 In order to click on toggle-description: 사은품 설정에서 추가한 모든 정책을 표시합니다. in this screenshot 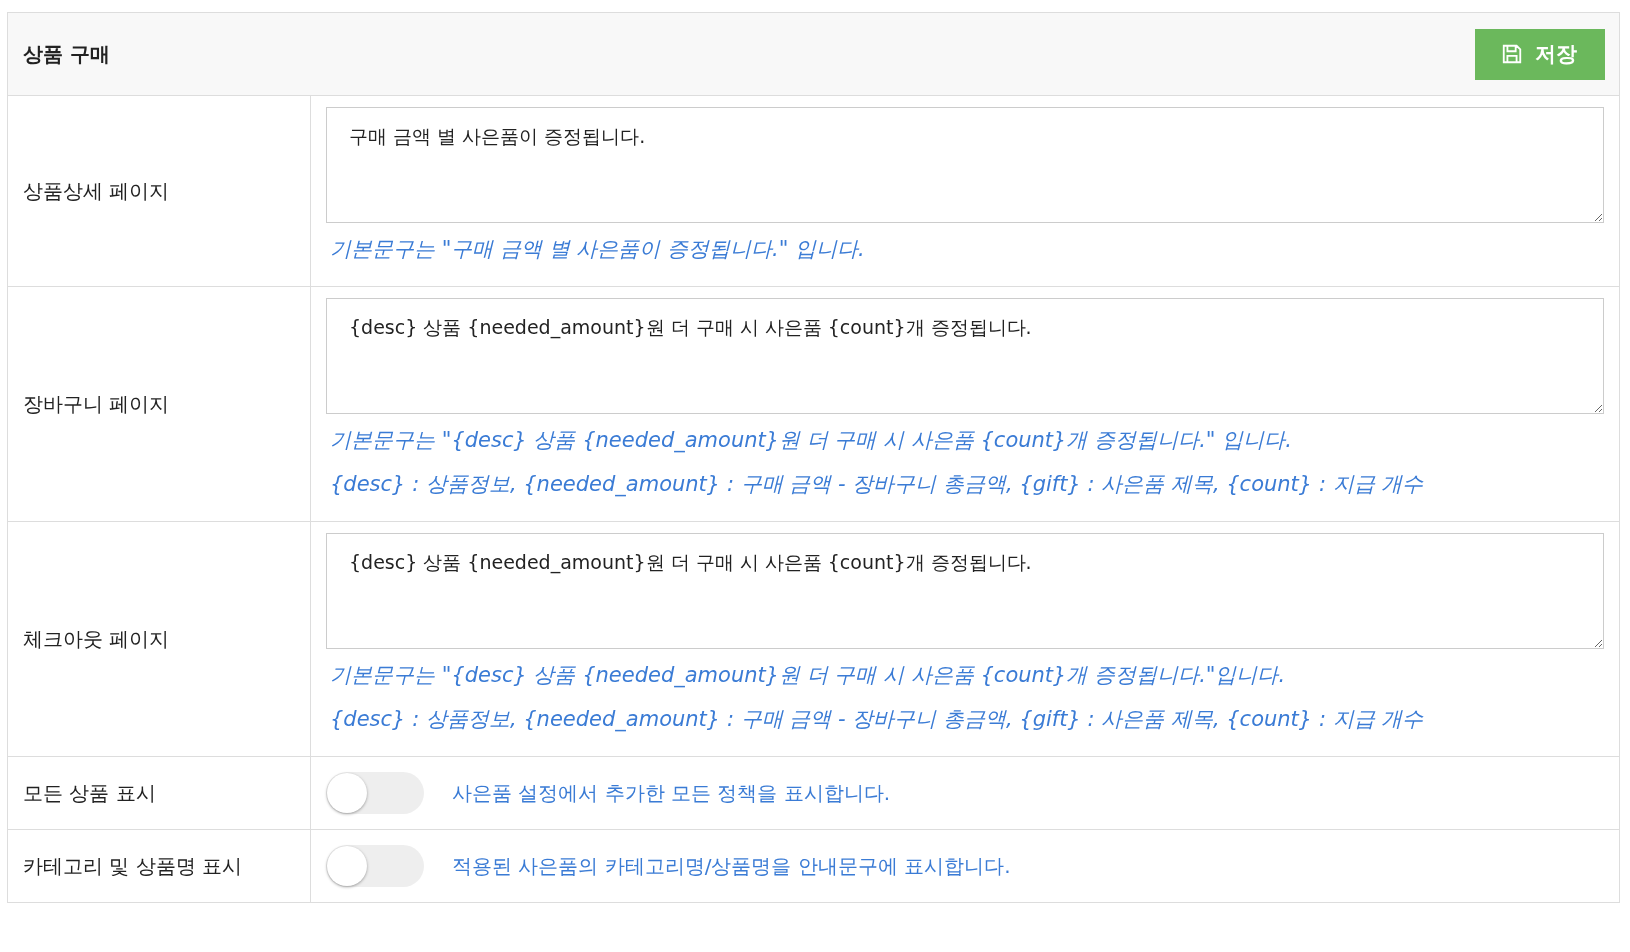, I will do `click(671, 793)`.